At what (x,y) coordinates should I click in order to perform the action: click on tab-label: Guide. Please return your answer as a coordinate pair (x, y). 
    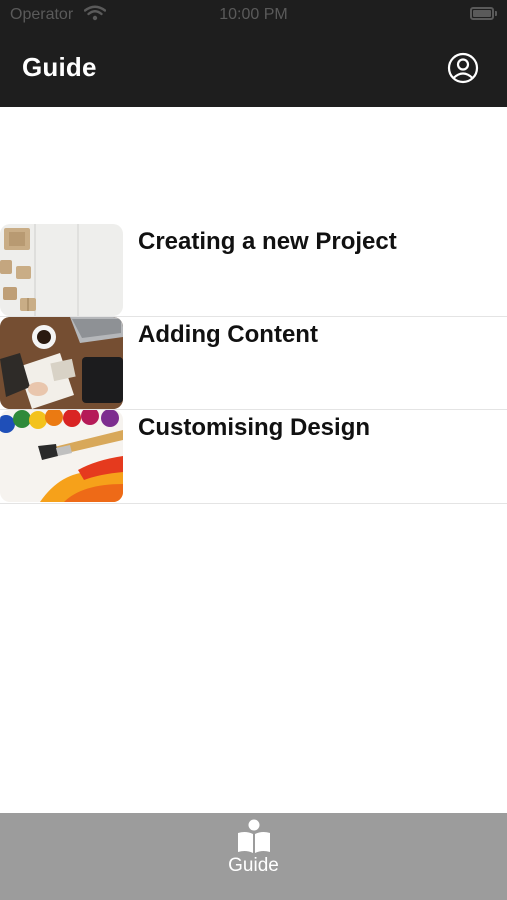
    Looking at the image, I should click on (253, 865).